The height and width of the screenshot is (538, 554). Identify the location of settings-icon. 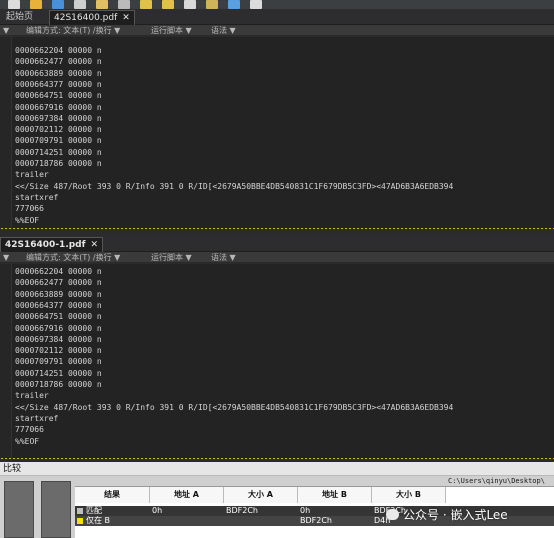
(256, 4).